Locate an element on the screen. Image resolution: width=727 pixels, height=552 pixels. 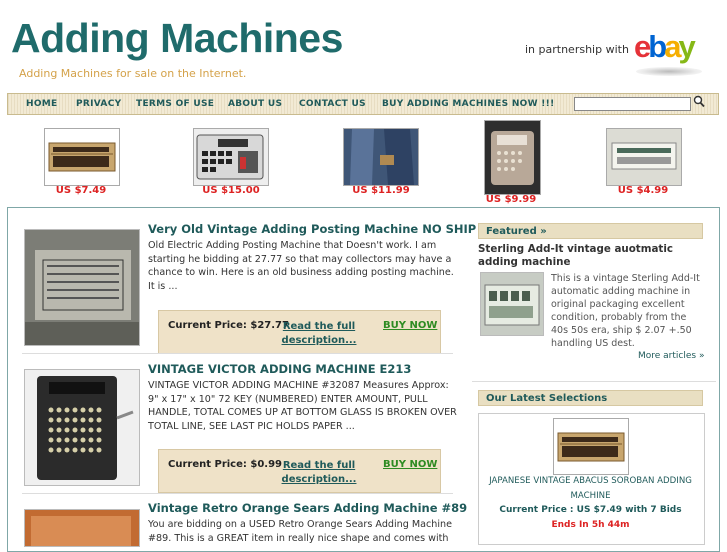
featured-heading: Featured » is located at coordinates (590, 231).